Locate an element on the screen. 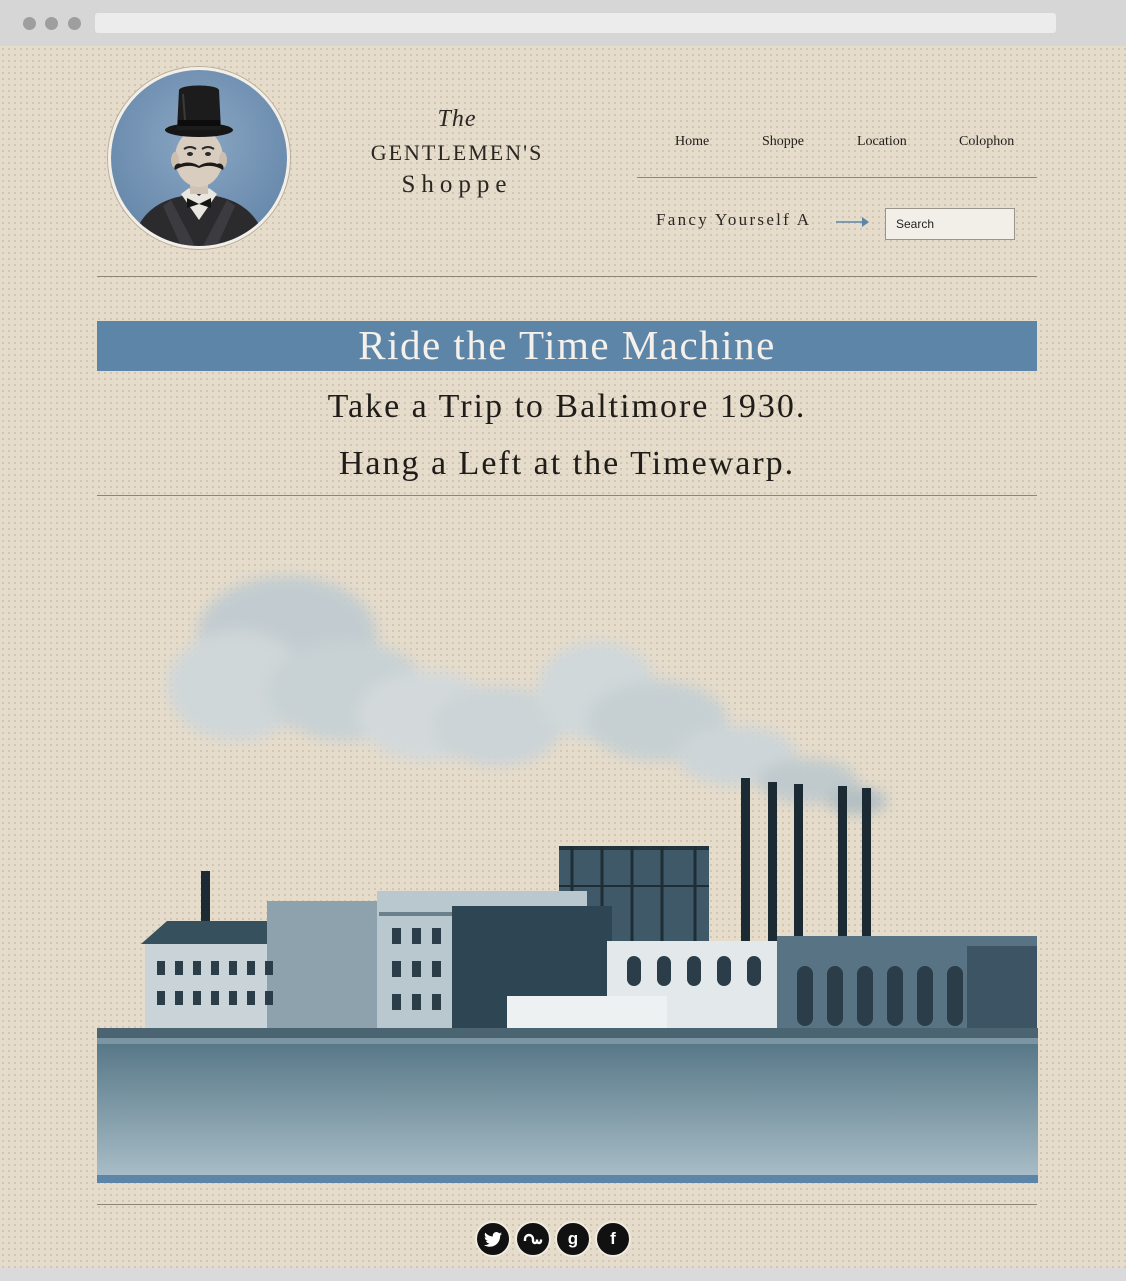 The image size is (1126, 1281). hero-banner: Ride the Time Machine is located at coordinates (567, 346).